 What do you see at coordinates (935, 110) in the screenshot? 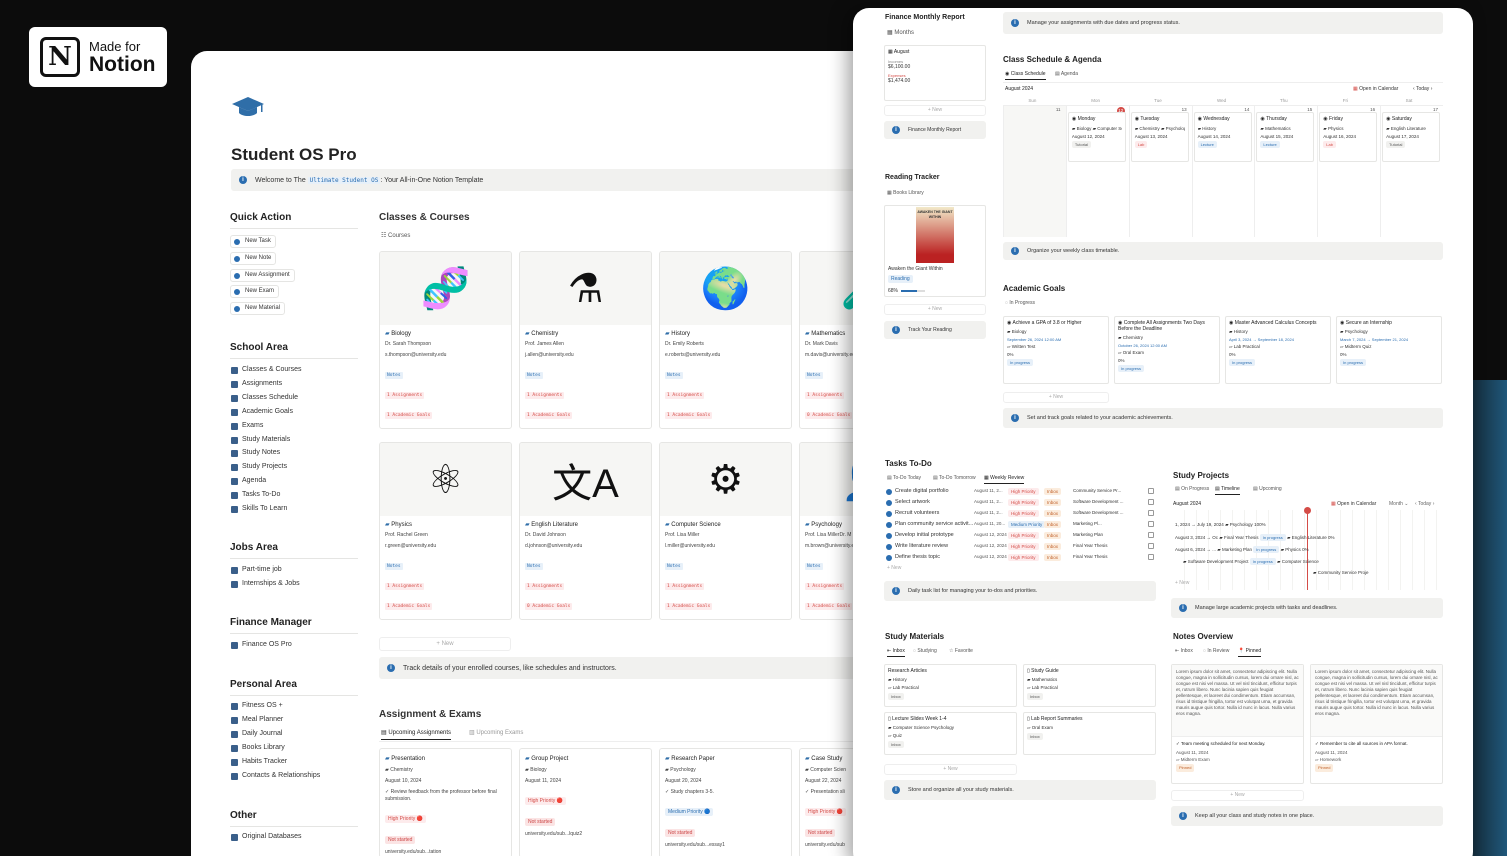
I see `new-finance-button: + New` at bounding box center [935, 110].